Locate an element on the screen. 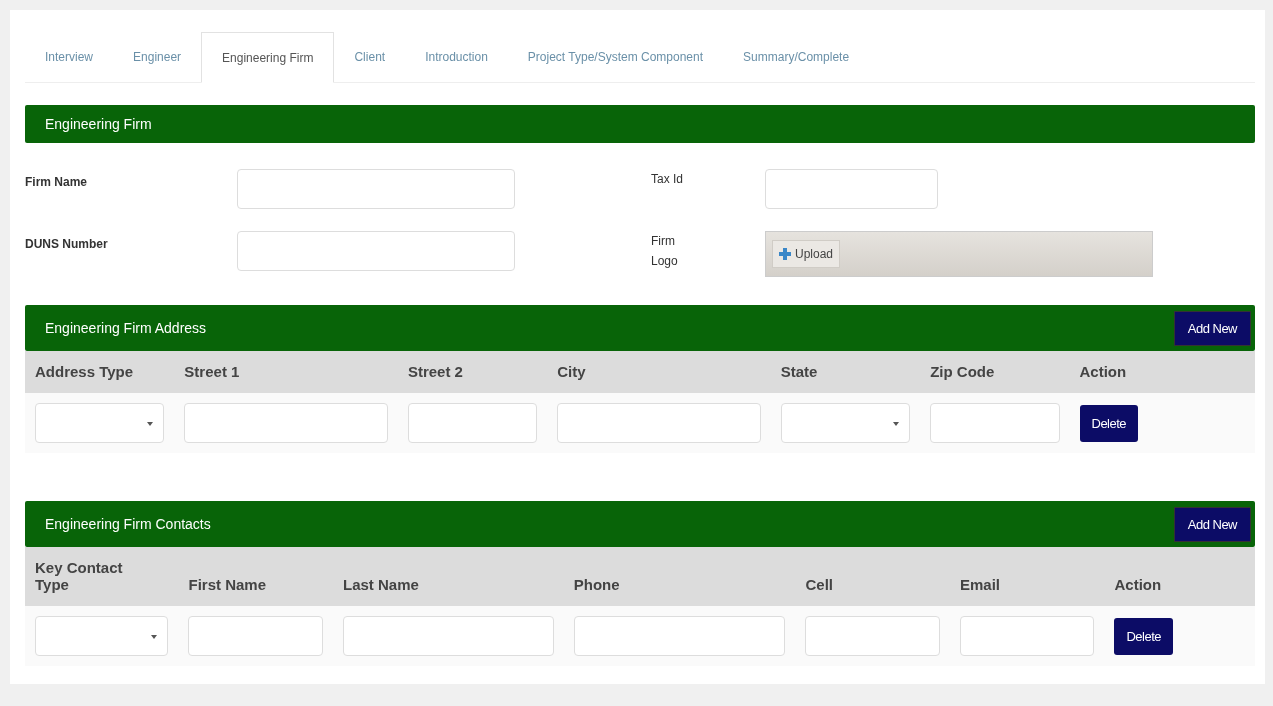 Image resolution: width=1273 pixels, height=706 pixels. column-header: Address Type is located at coordinates (84, 371).